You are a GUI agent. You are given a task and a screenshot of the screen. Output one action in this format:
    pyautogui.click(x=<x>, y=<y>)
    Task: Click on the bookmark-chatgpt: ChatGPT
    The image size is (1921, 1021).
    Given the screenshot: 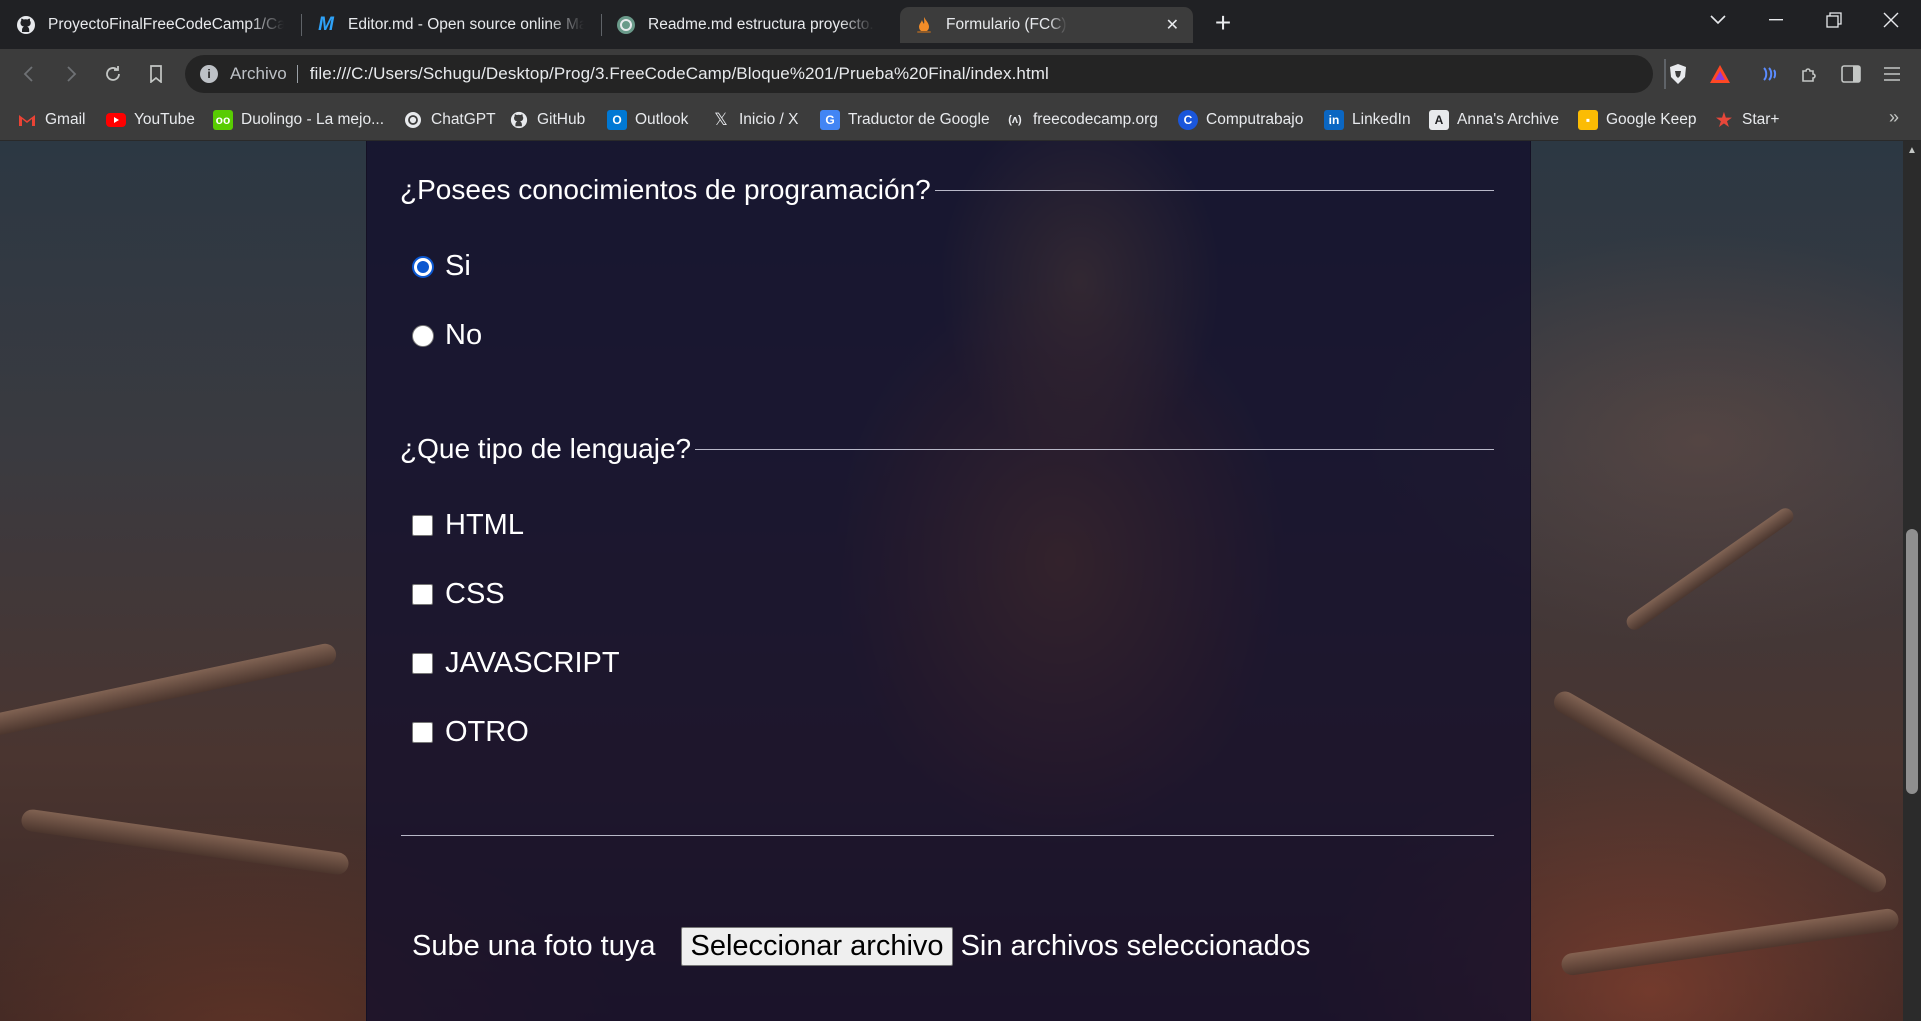 What is the action you would take?
    pyautogui.click(x=449, y=120)
    